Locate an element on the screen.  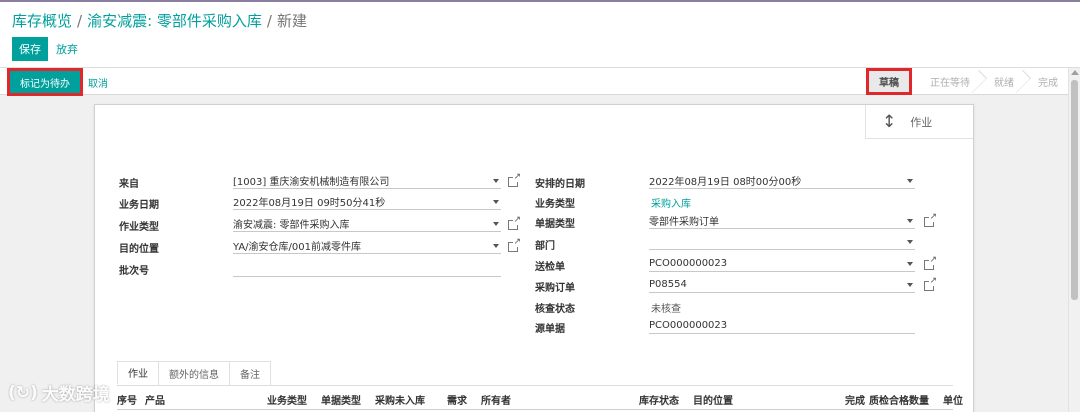
document-type-field: 零部件采购订单 is located at coordinates (782, 221).